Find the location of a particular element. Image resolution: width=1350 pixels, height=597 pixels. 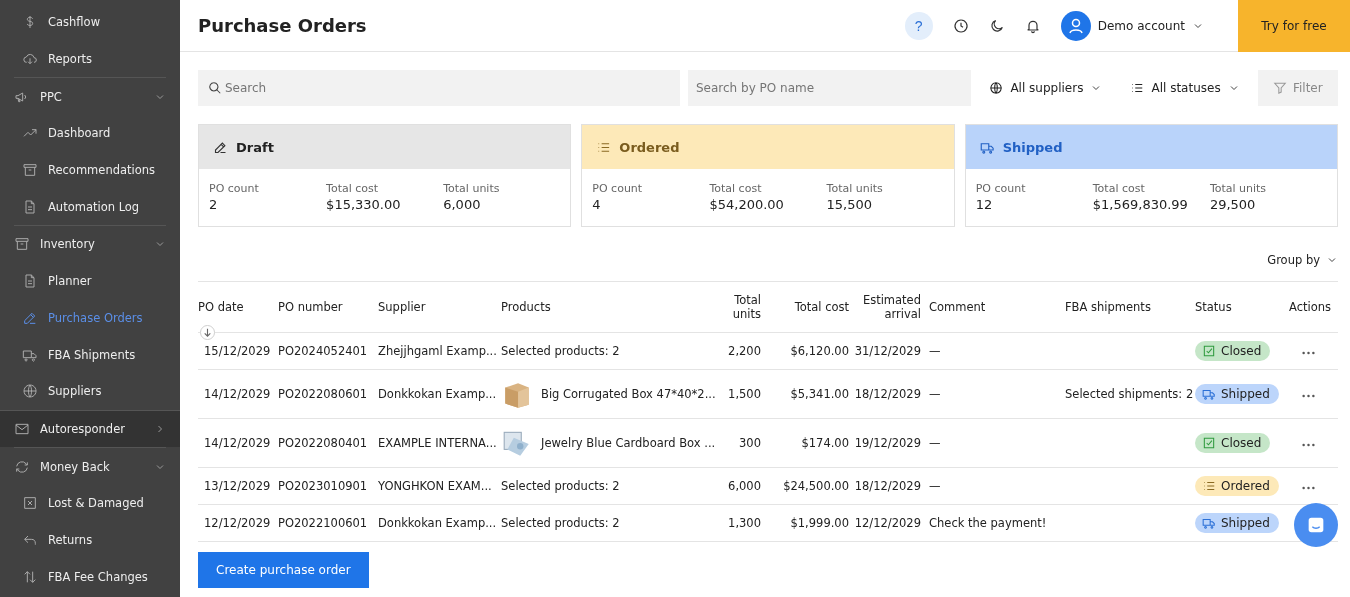

chat-button is located at coordinates (1316, 525).